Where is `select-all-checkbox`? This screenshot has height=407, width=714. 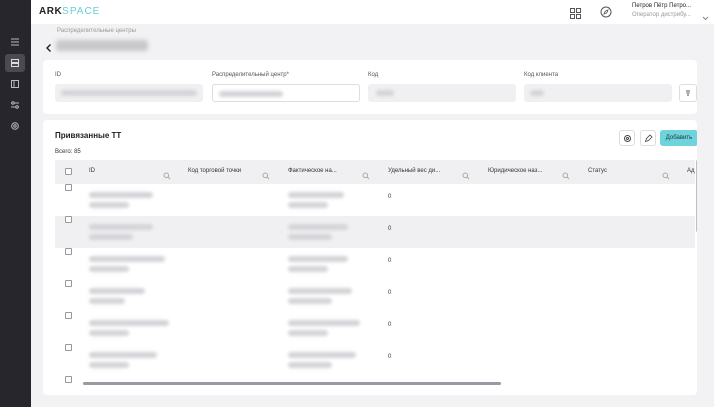 select-all-checkbox is located at coordinates (68, 171).